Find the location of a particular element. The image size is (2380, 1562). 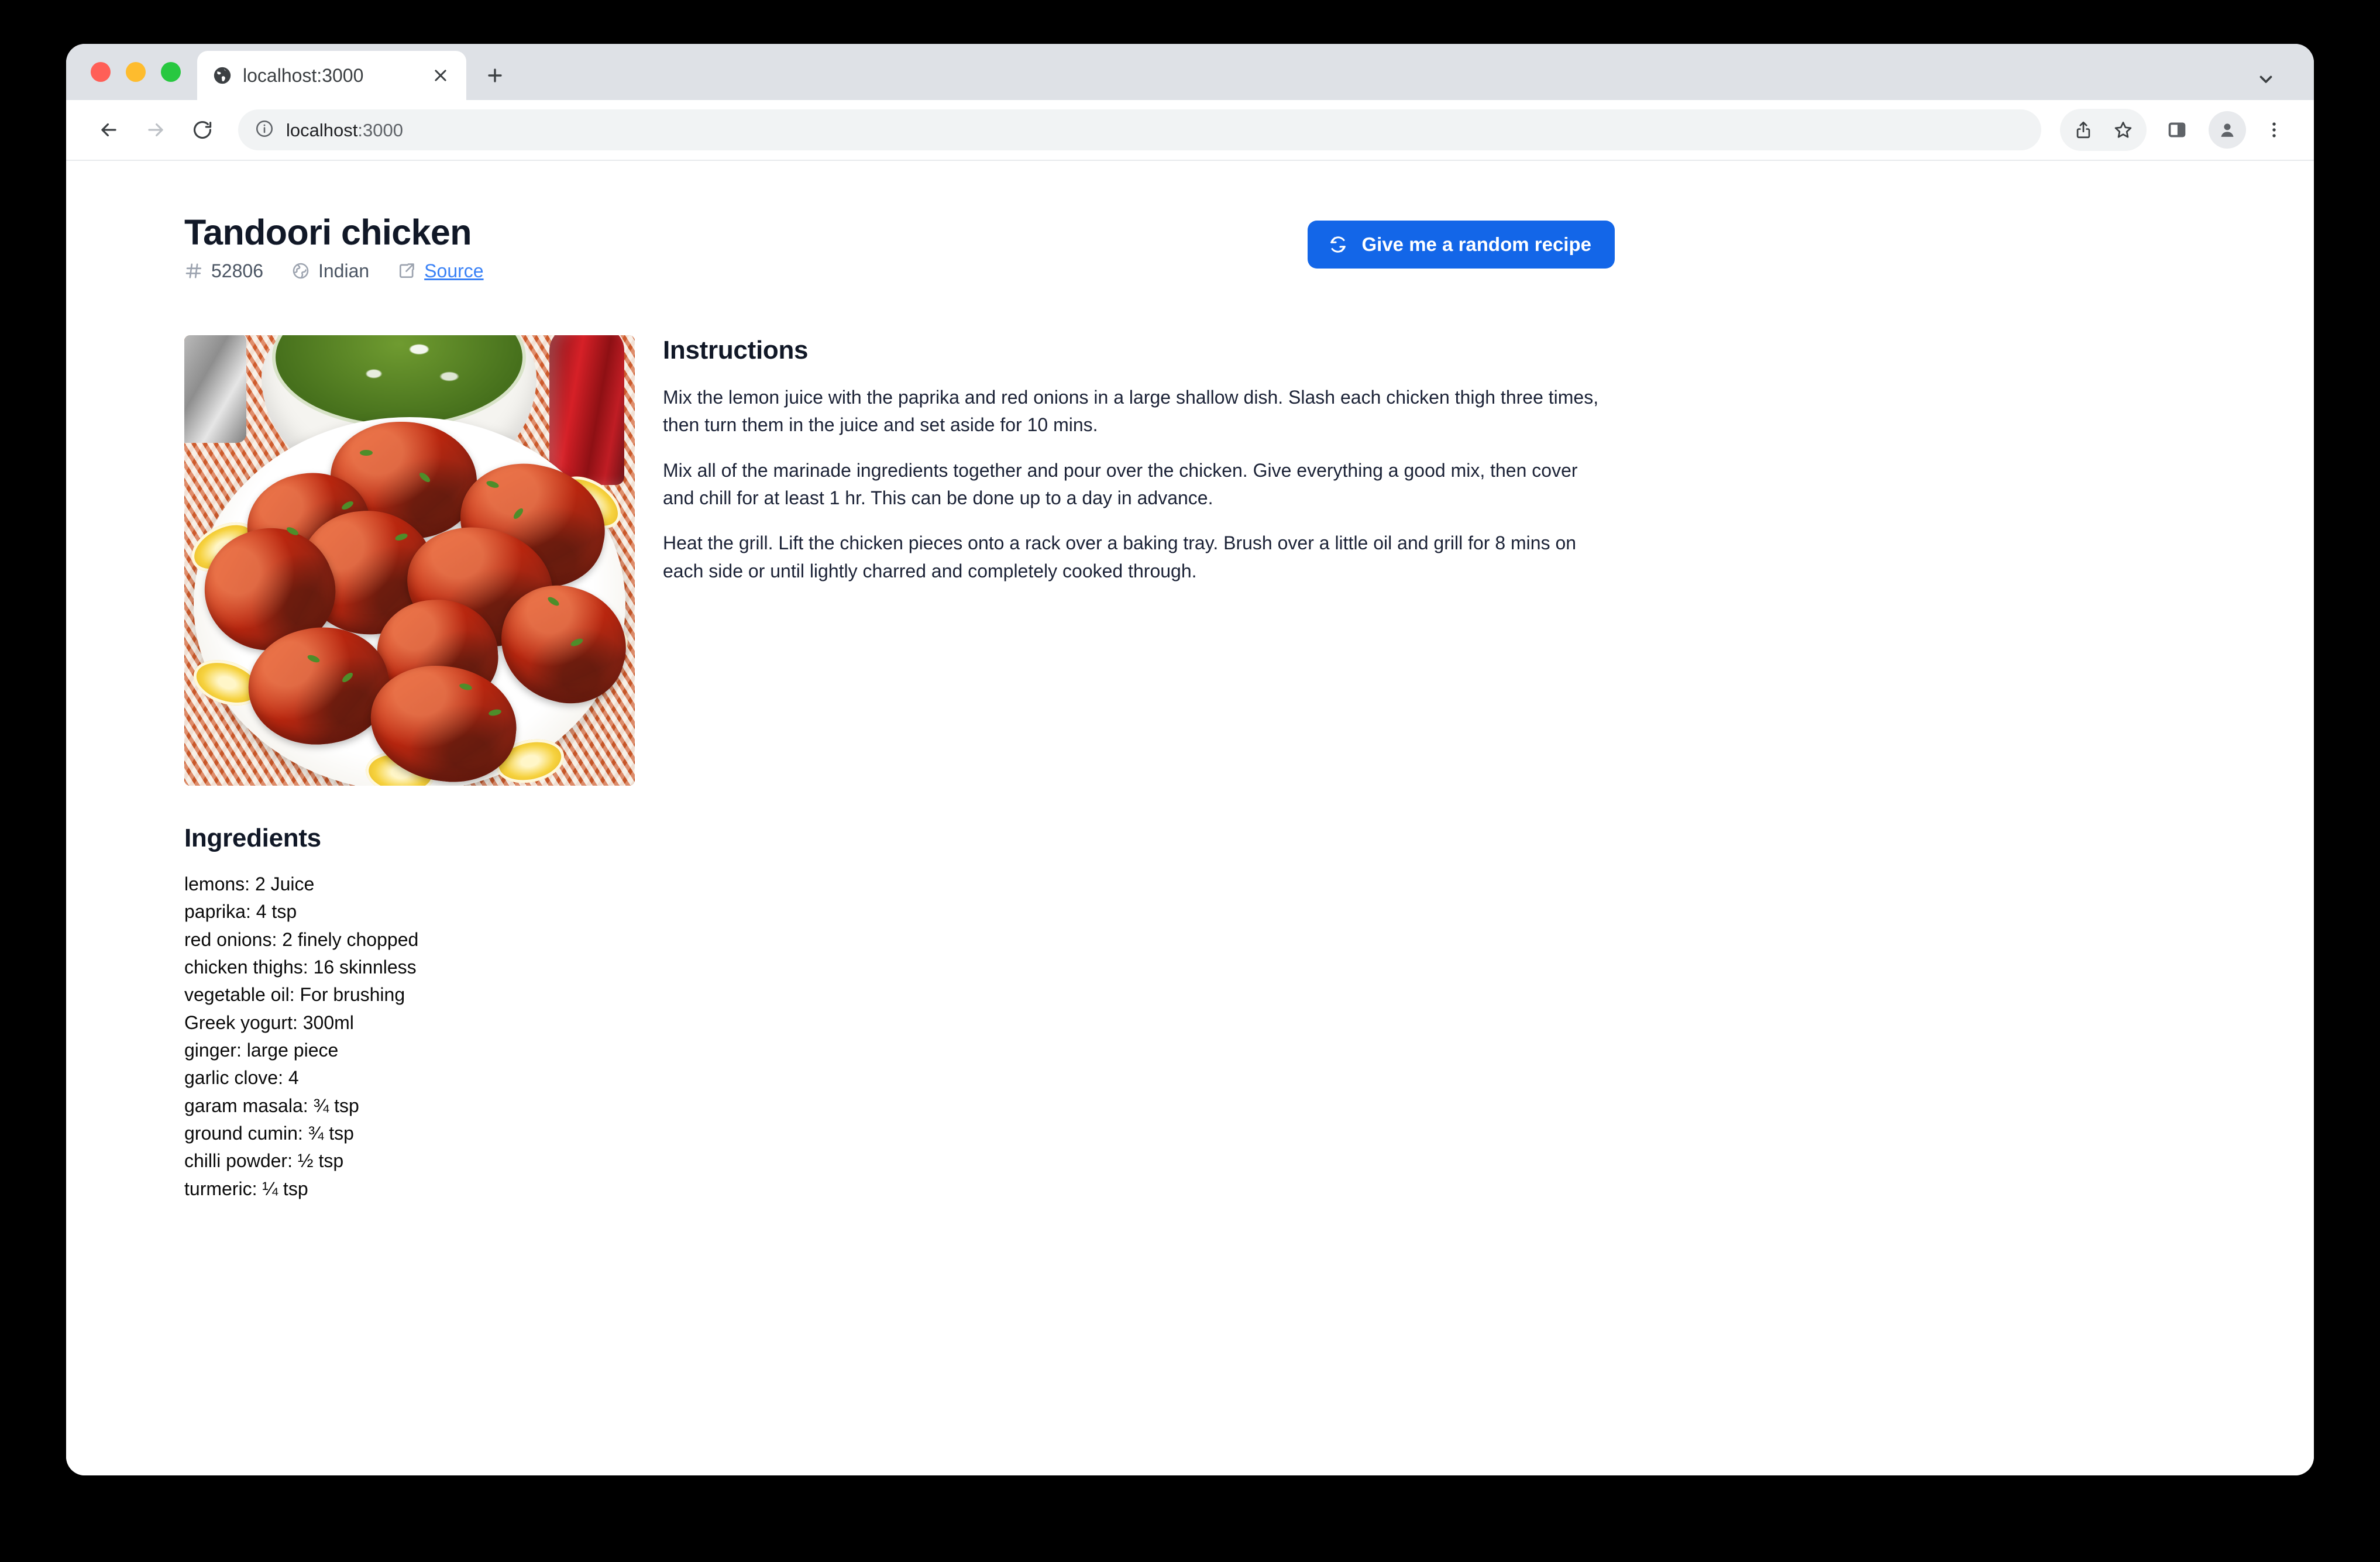

random-recipe-button: Give me a random recipe is located at coordinates (1461, 245).